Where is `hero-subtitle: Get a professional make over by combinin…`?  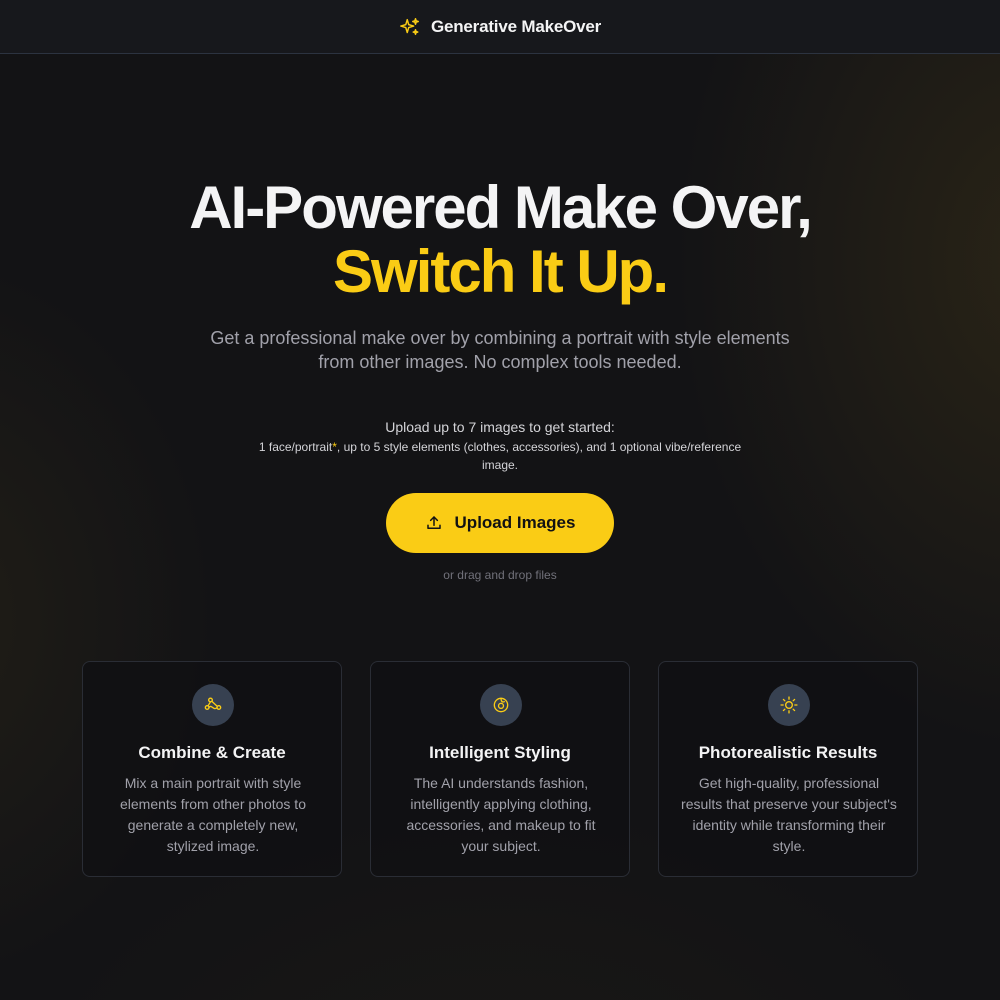 hero-subtitle: Get a professional make over by combinin… is located at coordinates (500, 350).